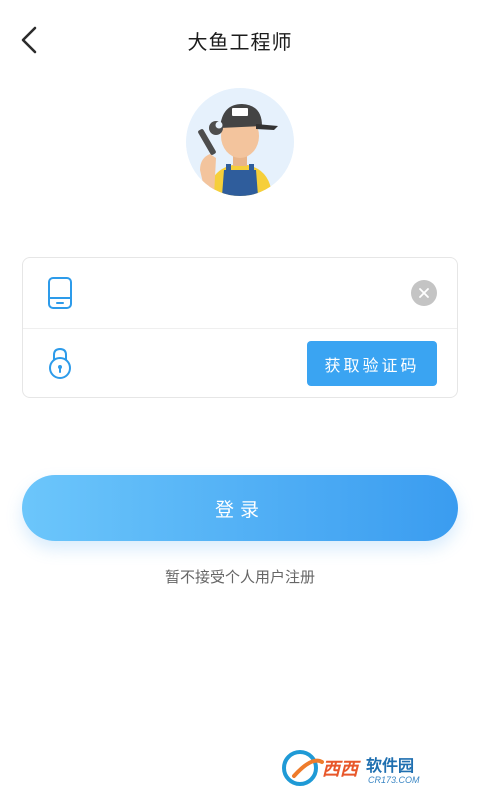 The height and width of the screenshot is (800, 480). Describe the element at coordinates (60, 363) in the screenshot. I see `lock-icon` at that location.